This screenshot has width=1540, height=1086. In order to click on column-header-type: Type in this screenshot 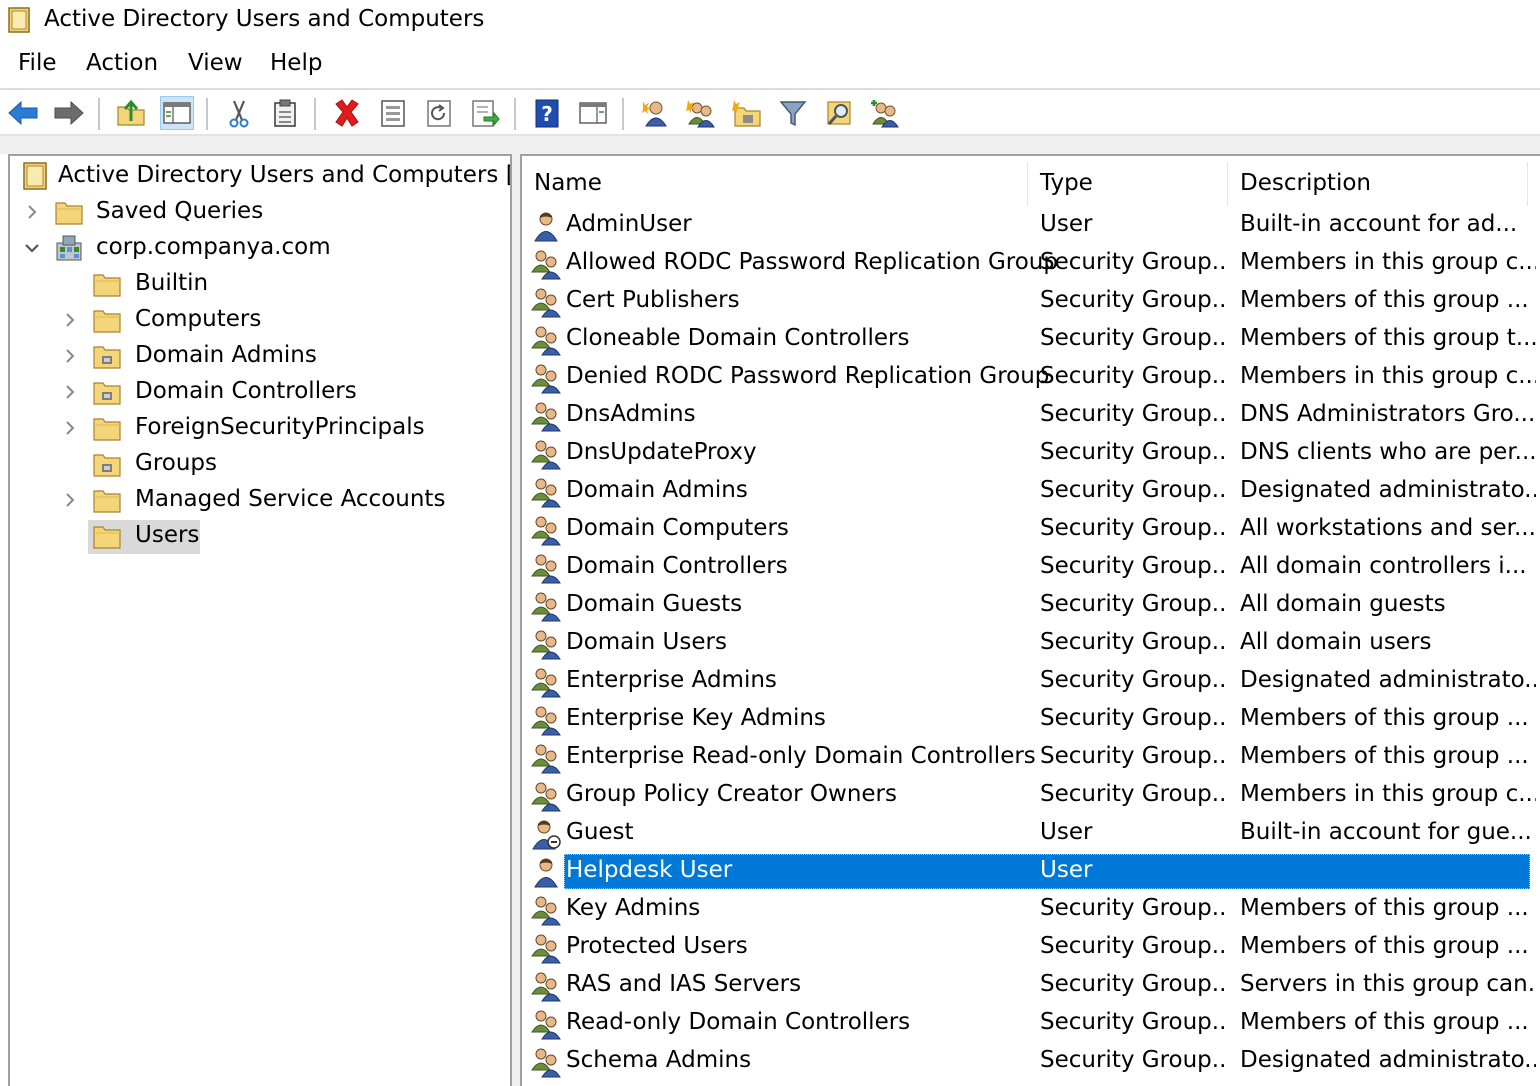, I will do `click(1128, 184)`.